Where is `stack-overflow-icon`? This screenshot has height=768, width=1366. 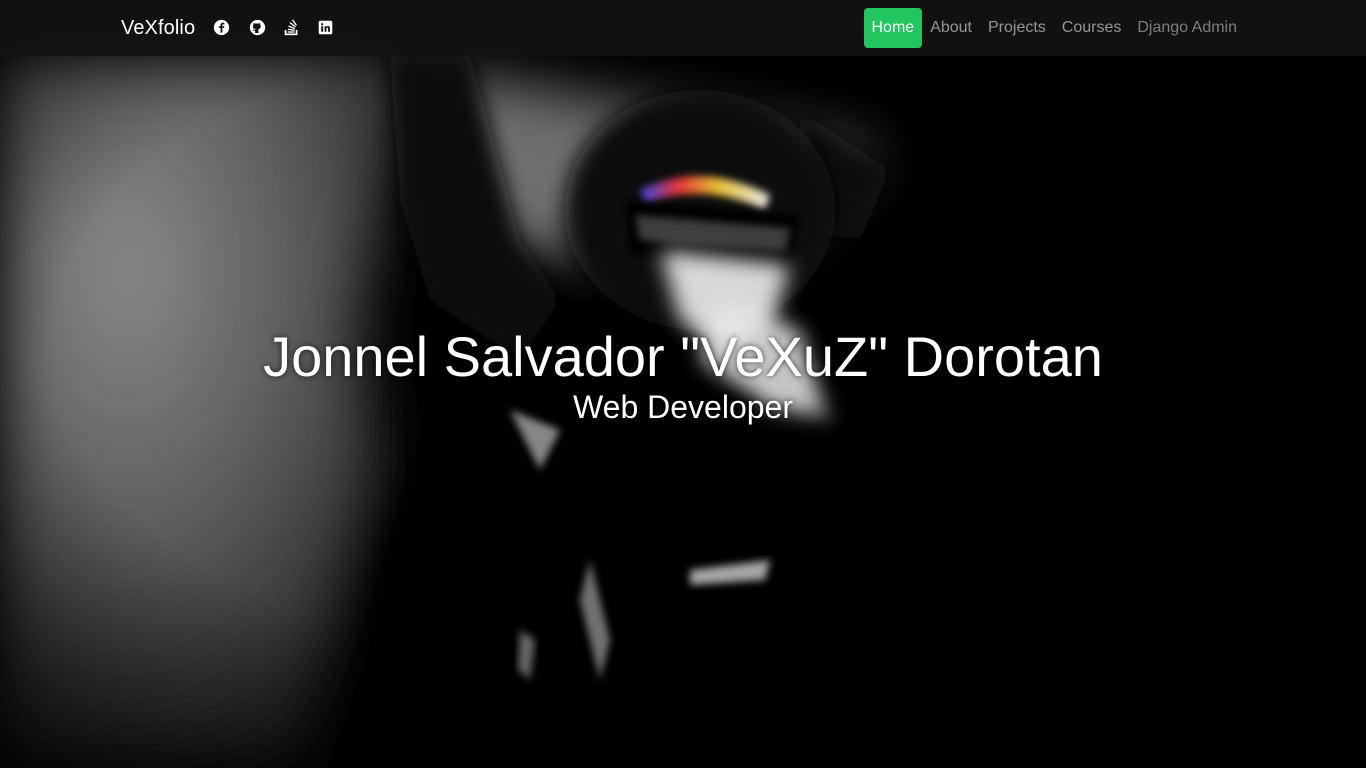 stack-overflow-icon is located at coordinates (291, 27).